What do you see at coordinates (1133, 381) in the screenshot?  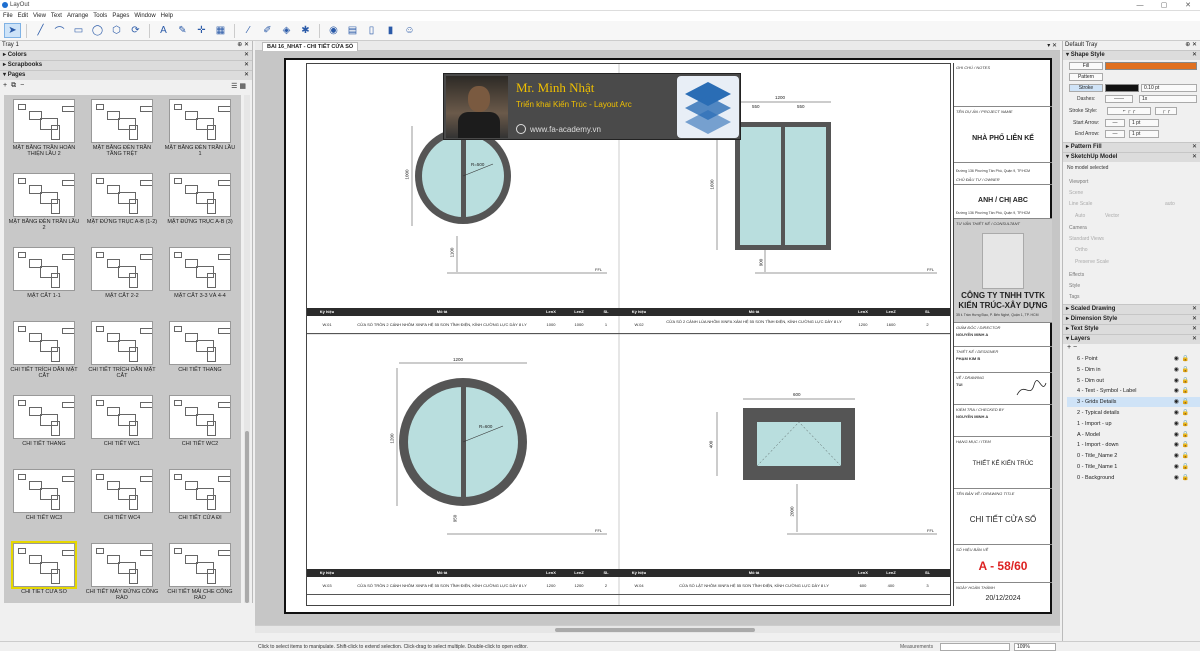 I see `layer-row: 5 - Dim out ◉ 🔒` at bounding box center [1133, 381].